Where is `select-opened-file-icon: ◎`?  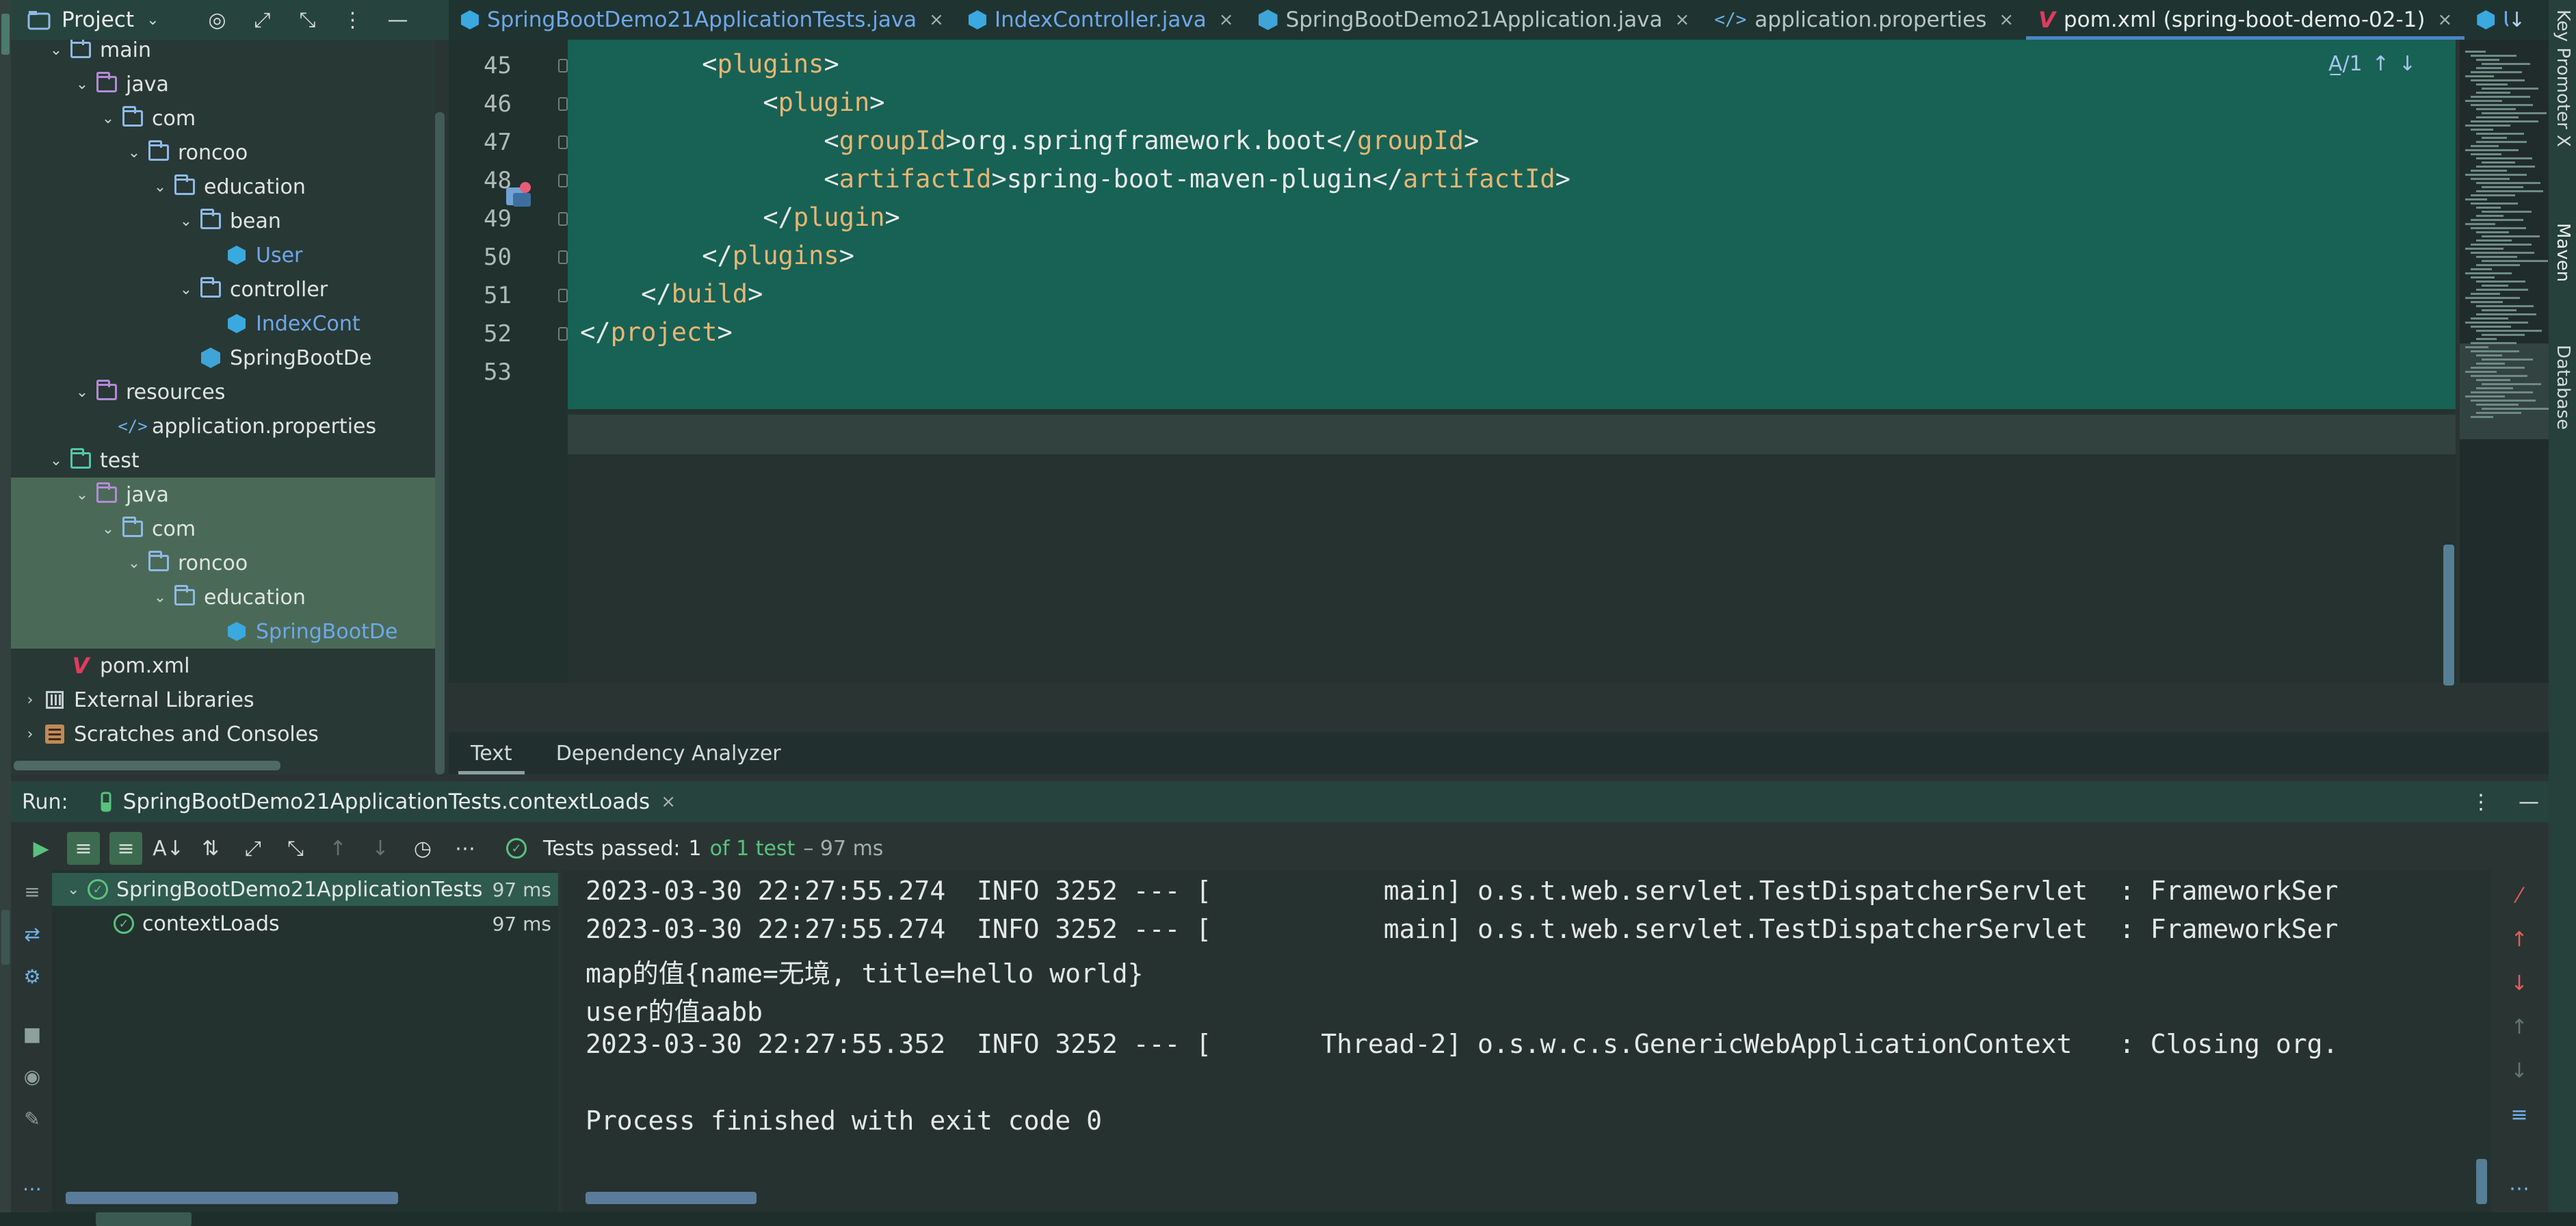 select-opened-file-icon: ◎ is located at coordinates (217, 20).